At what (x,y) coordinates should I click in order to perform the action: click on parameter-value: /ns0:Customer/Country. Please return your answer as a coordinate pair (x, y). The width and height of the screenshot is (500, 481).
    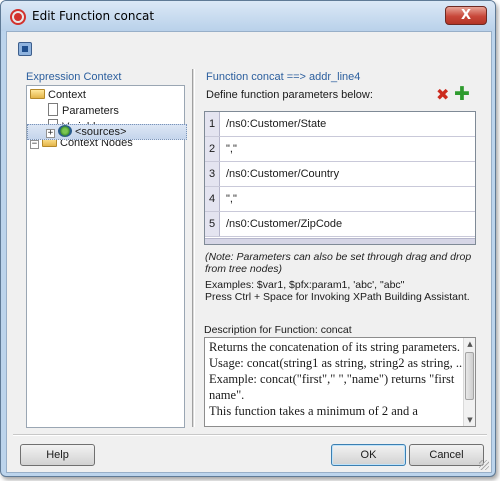
    Looking at the image, I should click on (282, 174).